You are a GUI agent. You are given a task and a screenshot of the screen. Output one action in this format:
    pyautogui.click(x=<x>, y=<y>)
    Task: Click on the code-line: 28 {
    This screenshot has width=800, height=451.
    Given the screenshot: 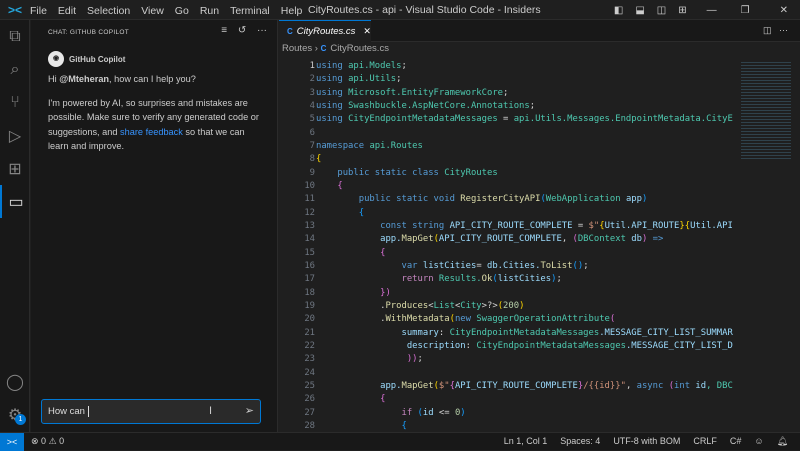 What is the action you would take?
    pyautogui.click(x=511, y=426)
    